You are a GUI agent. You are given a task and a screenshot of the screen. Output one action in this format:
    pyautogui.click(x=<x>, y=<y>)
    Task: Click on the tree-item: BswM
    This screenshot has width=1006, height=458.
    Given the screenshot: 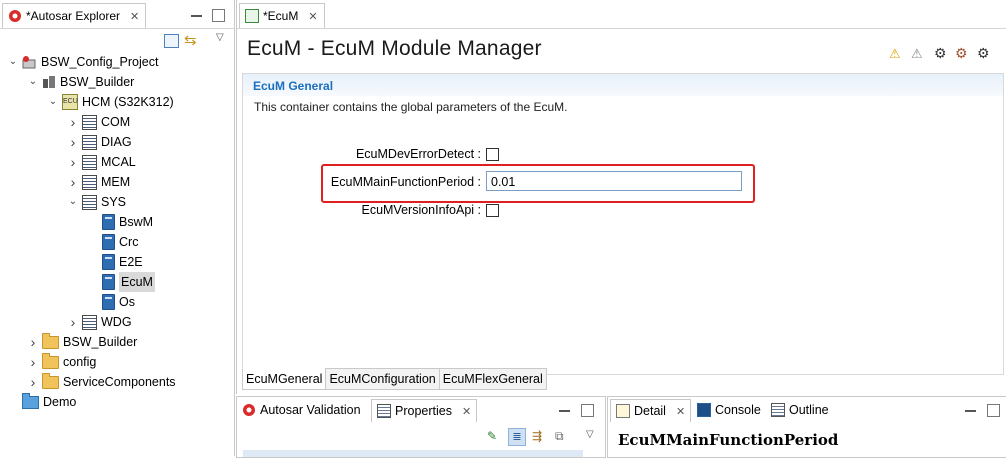 What is the action you would take?
    pyautogui.click(x=120, y=222)
    